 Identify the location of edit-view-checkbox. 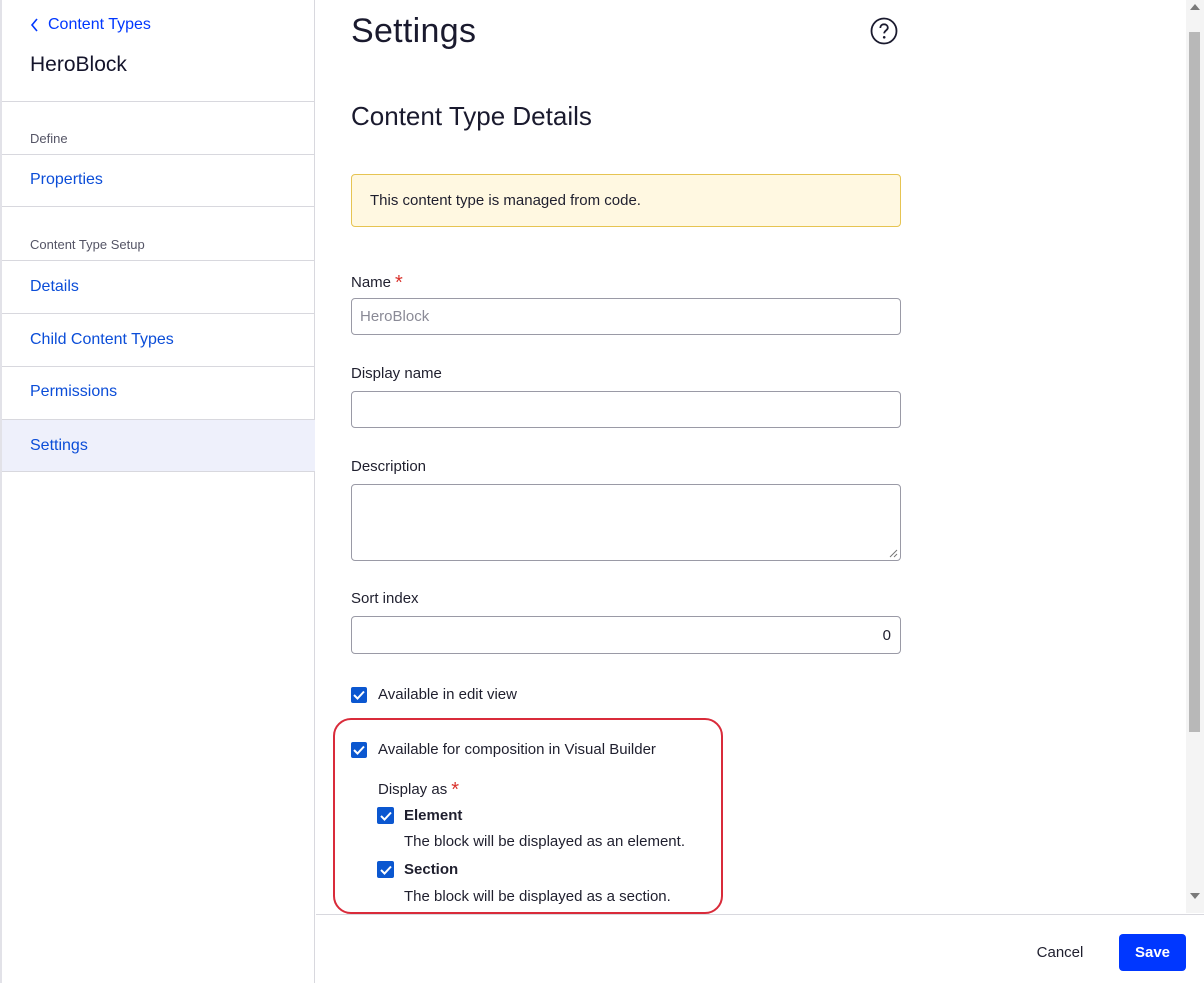
(359, 695).